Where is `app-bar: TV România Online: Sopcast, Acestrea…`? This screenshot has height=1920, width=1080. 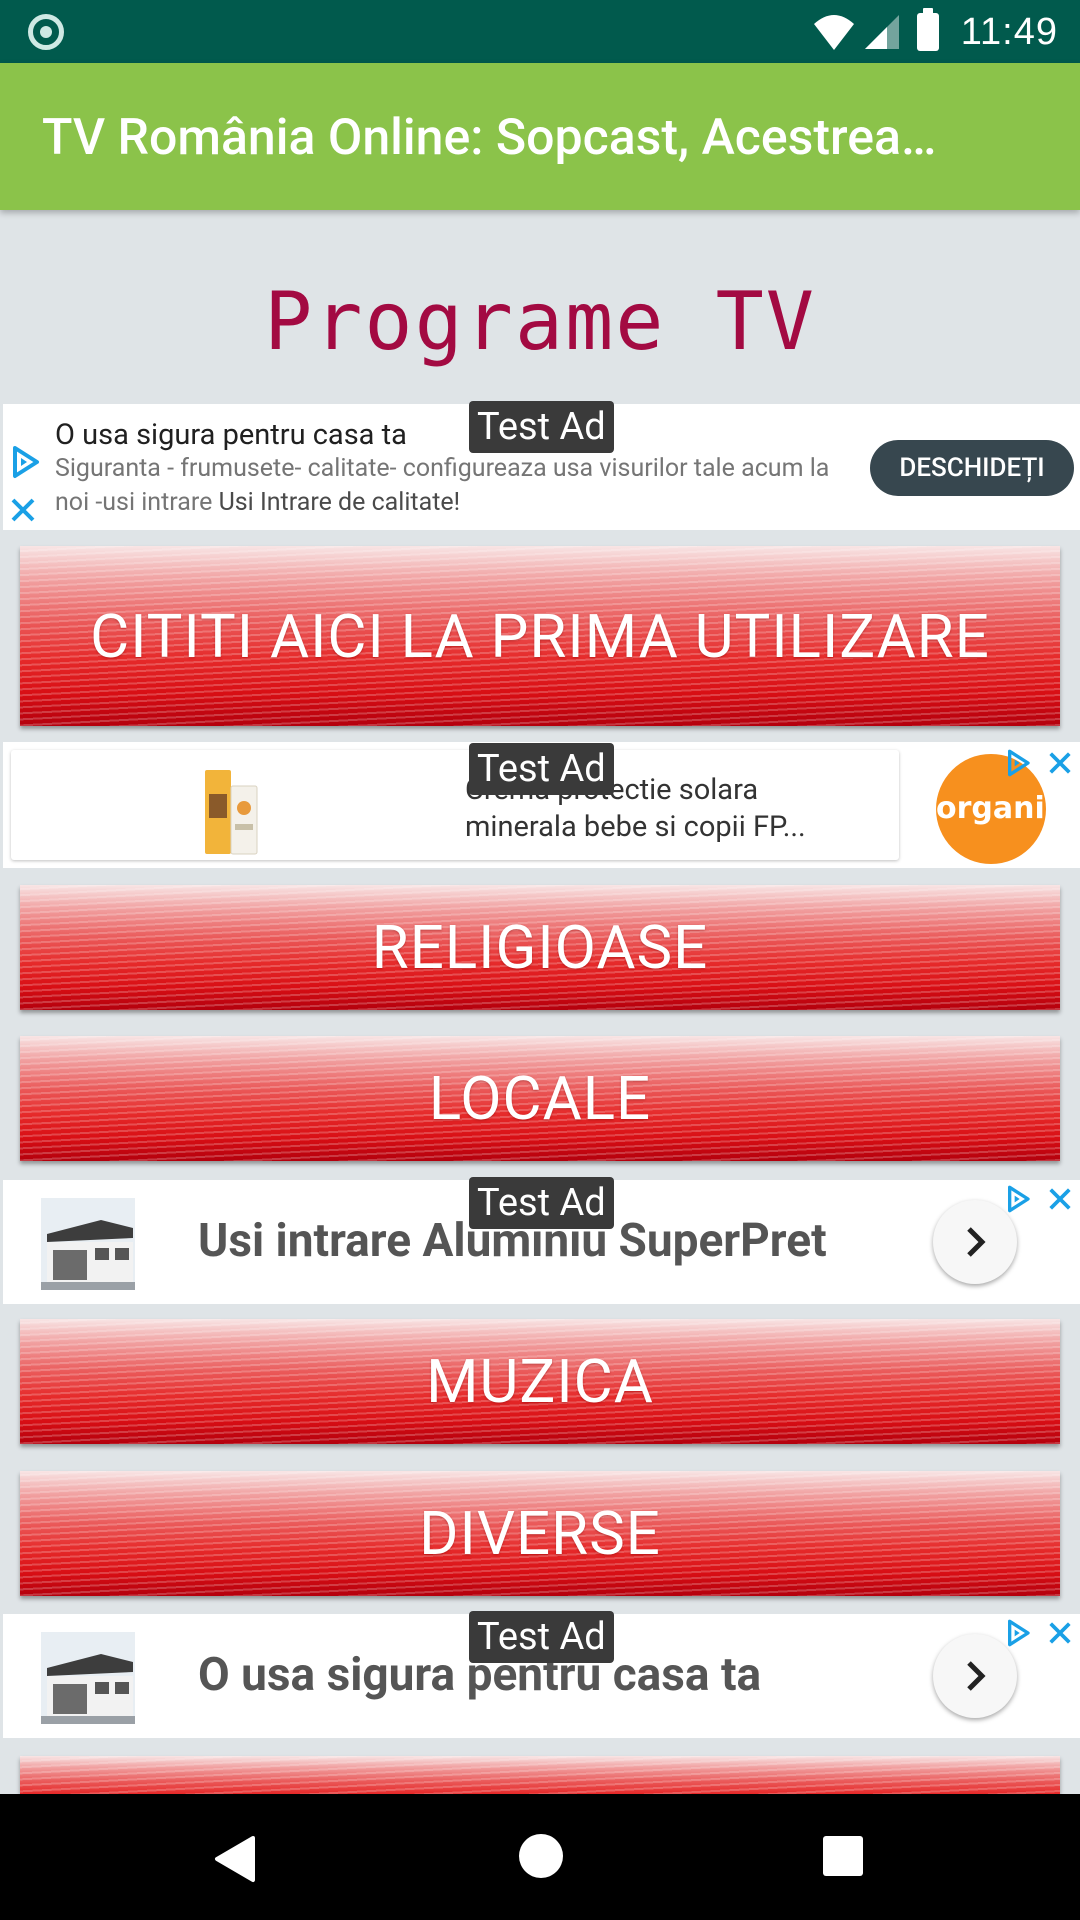
app-bar: TV România Online: Sopcast, Acestrea… is located at coordinates (540, 136).